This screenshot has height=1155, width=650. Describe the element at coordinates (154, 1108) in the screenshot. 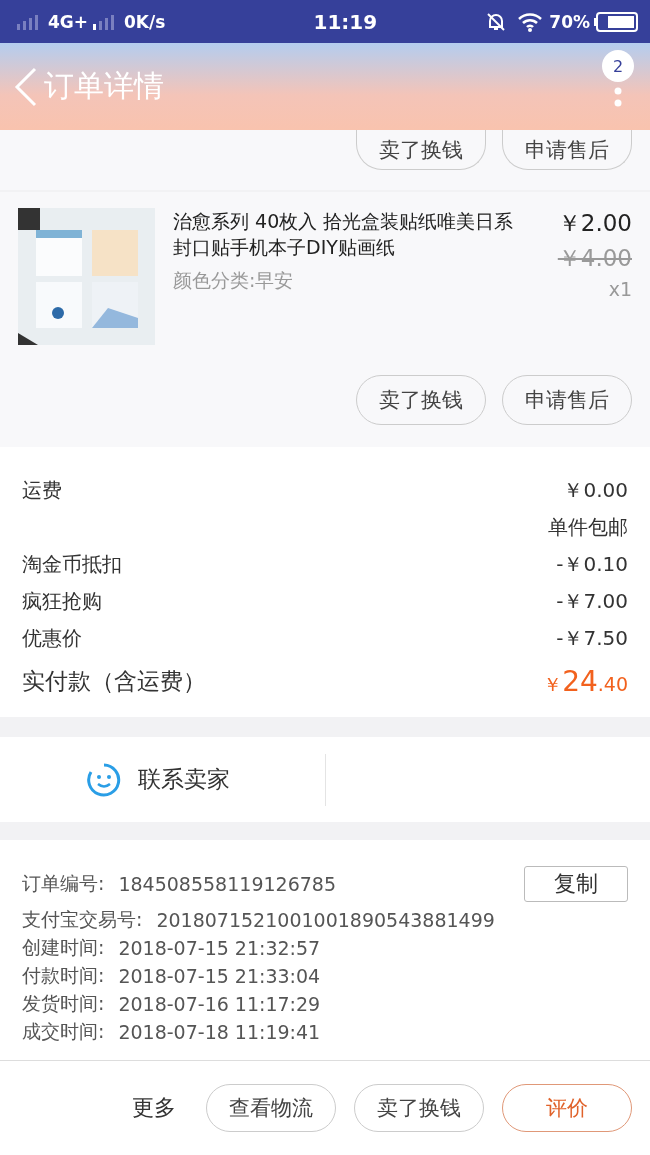

I see `more-link: 更多` at that location.